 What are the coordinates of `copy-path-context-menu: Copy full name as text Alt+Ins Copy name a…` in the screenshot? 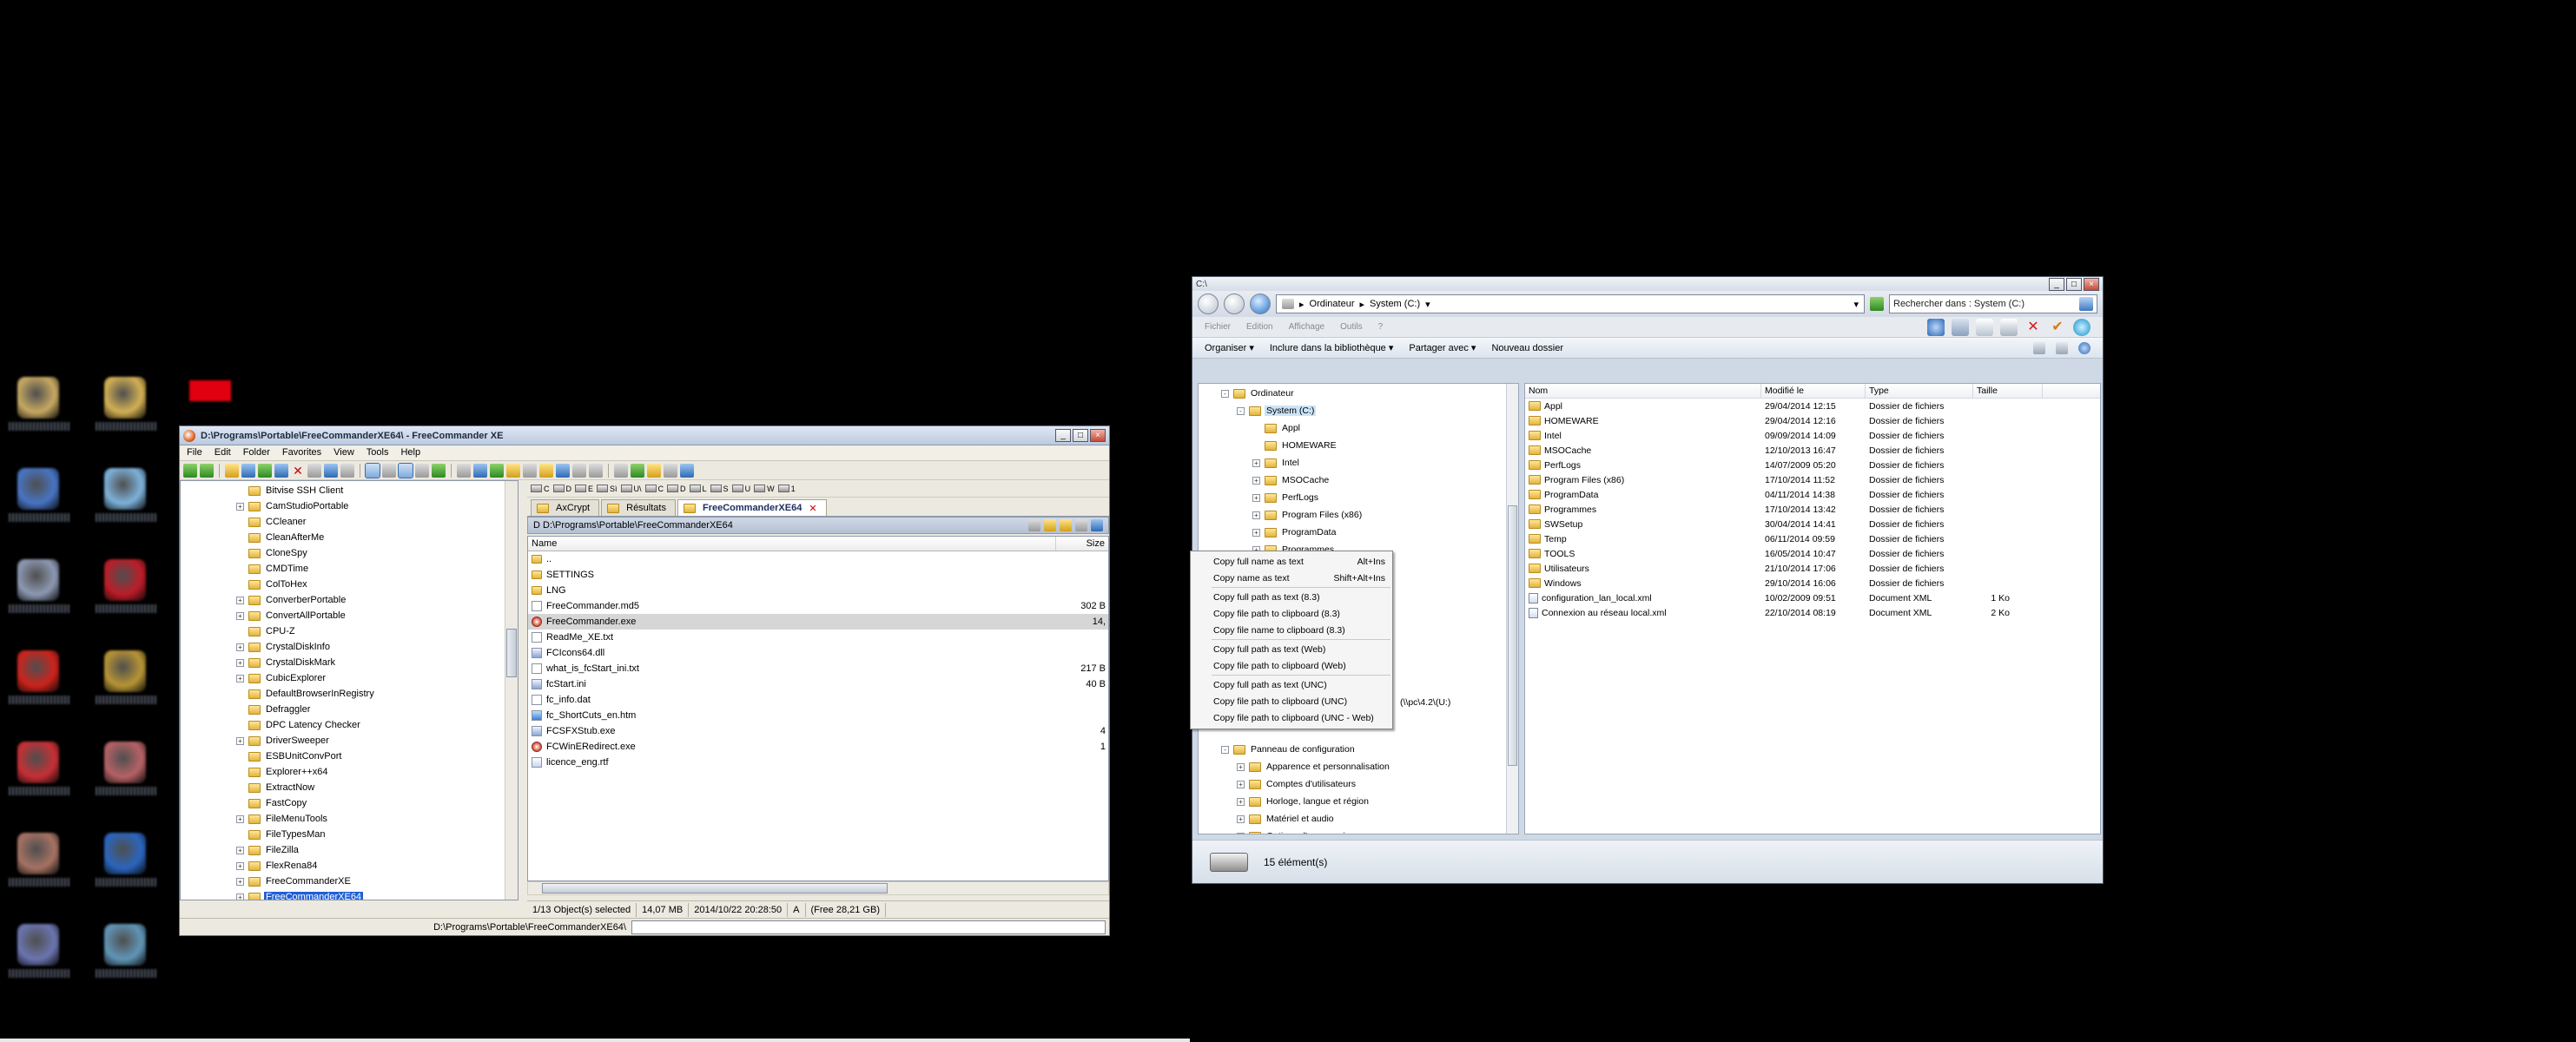 It's located at (1291, 640).